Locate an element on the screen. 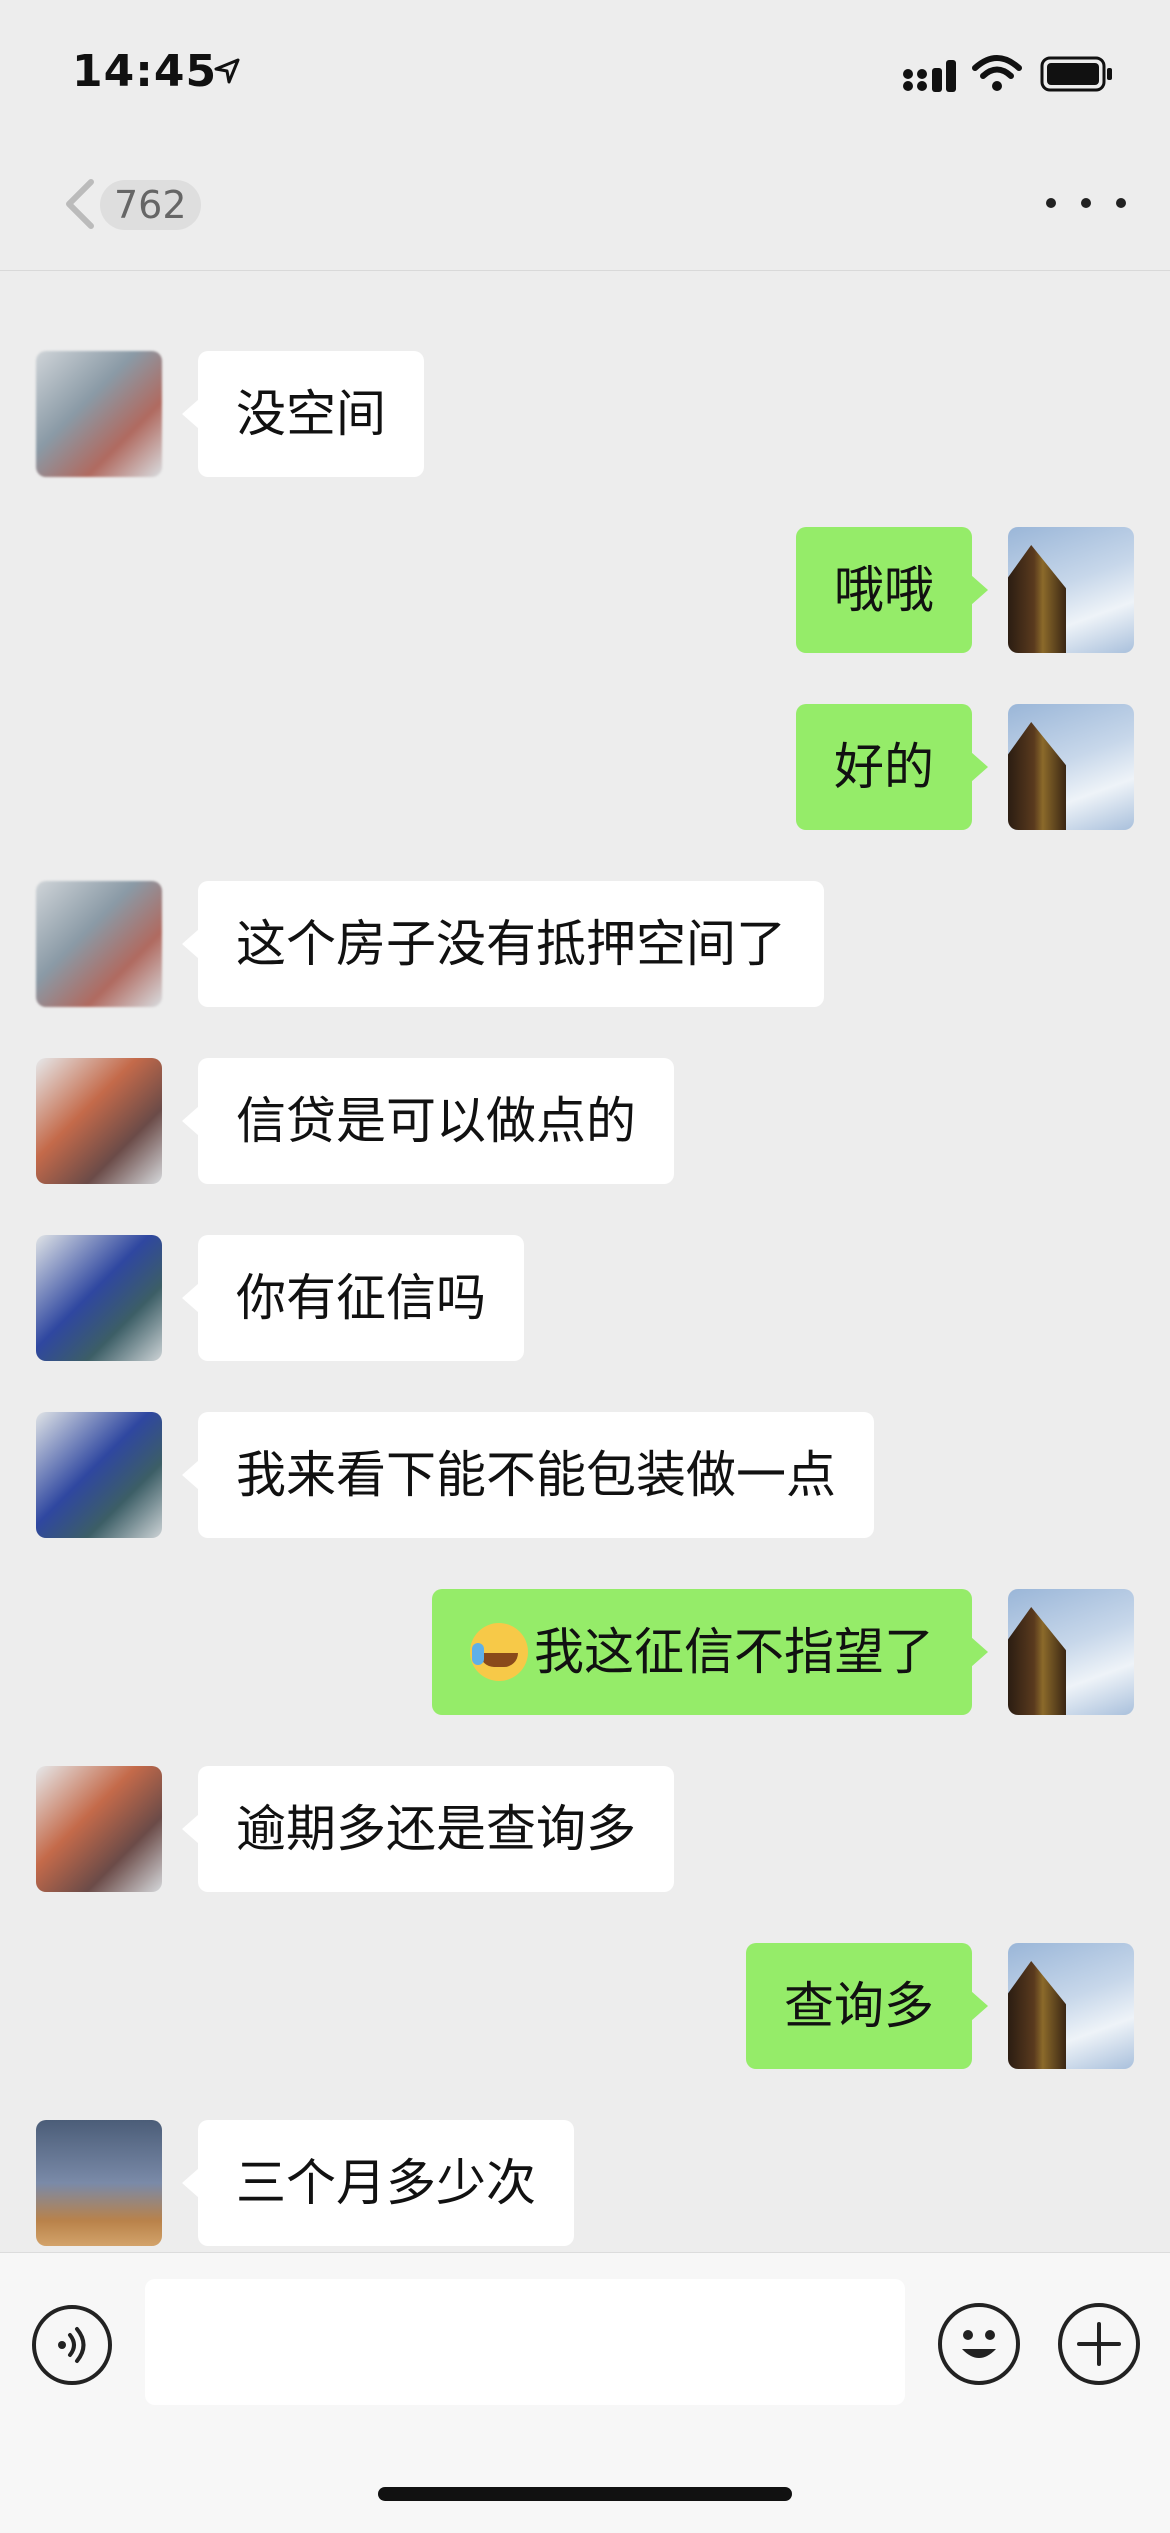 The width and height of the screenshot is (1170, 2533). message-row: 信贷是可以做点的 is located at coordinates (585, 1121).